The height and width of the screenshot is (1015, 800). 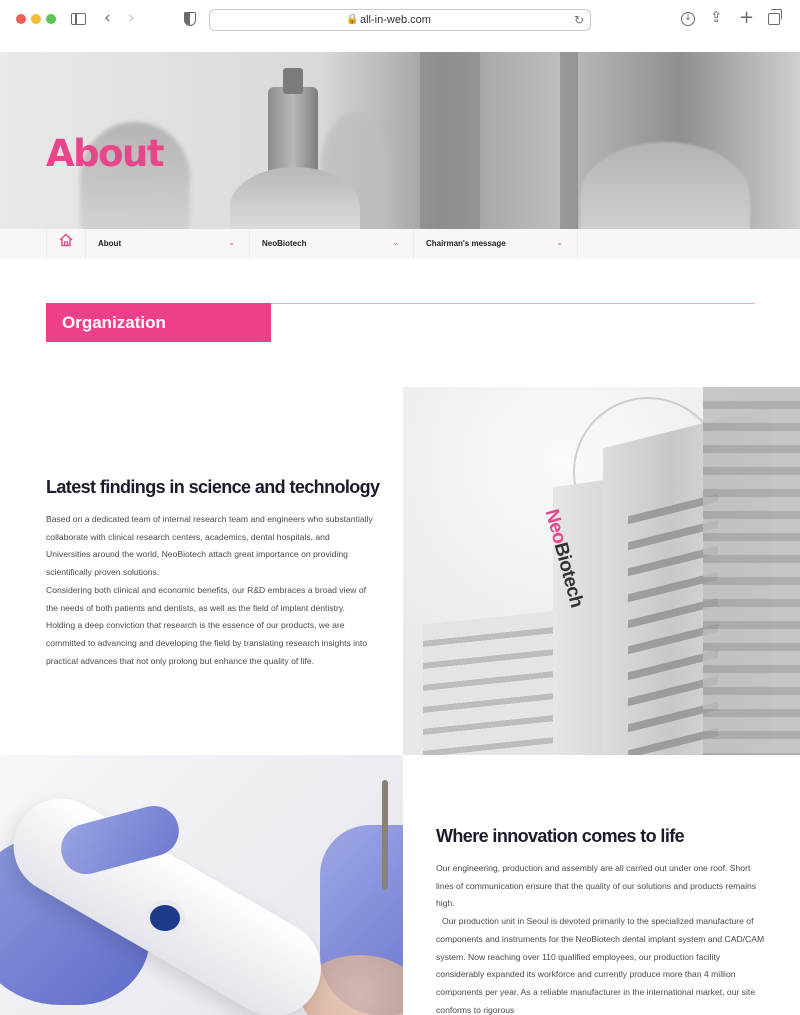 I want to click on back-icon: ‹, so click(x=107, y=18).